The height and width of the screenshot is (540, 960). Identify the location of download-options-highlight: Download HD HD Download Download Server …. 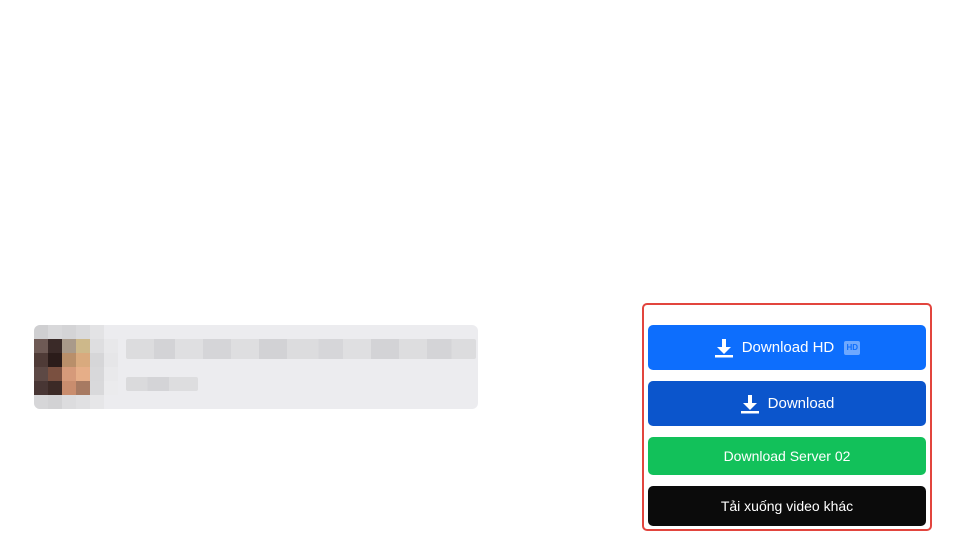
(787, 417).